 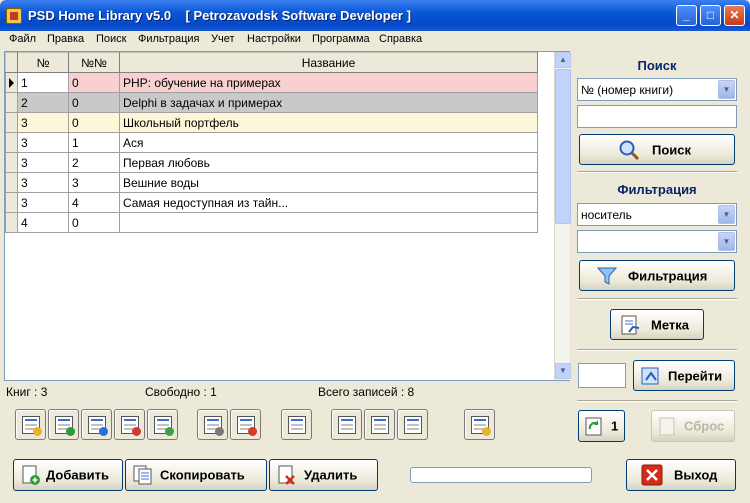 I want to click on cell-title: Школьный портфель, so click(x=328, y=122).